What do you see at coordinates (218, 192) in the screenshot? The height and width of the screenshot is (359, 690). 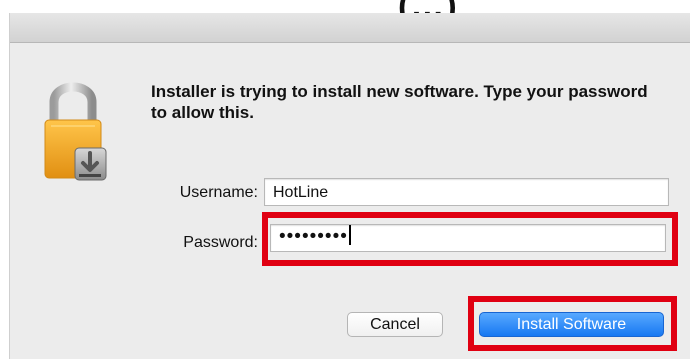 I see `username-label: Username:` at bounding box center [218, 192].